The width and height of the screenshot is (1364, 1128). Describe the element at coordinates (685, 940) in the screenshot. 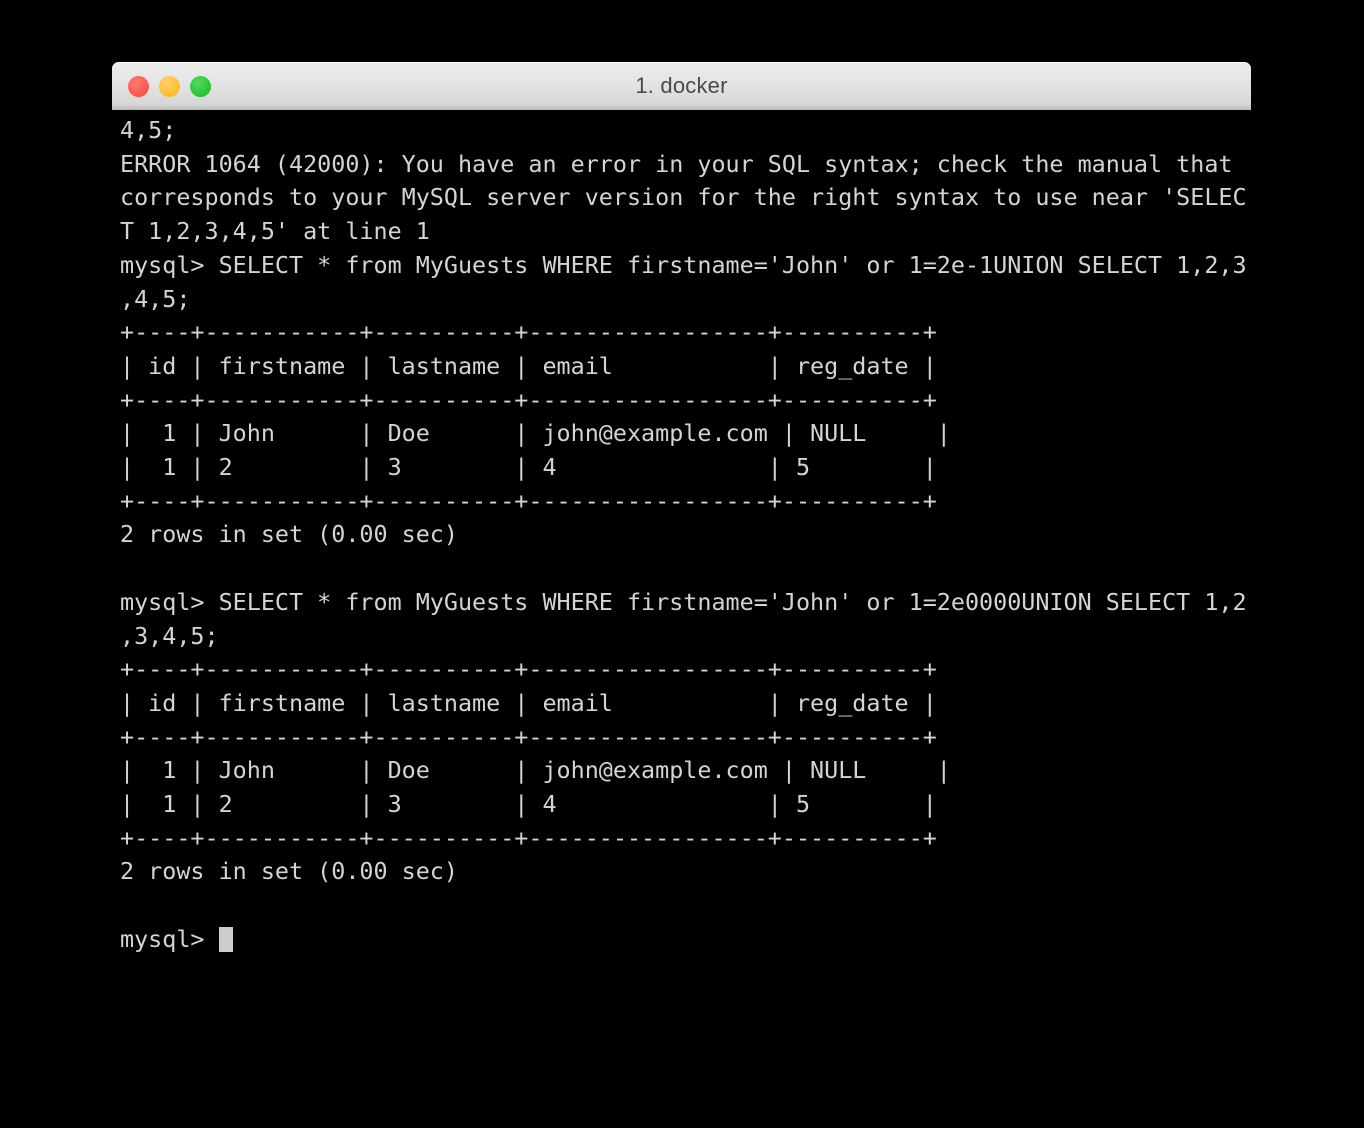

I see `terminal-line: mysql>` at that location.